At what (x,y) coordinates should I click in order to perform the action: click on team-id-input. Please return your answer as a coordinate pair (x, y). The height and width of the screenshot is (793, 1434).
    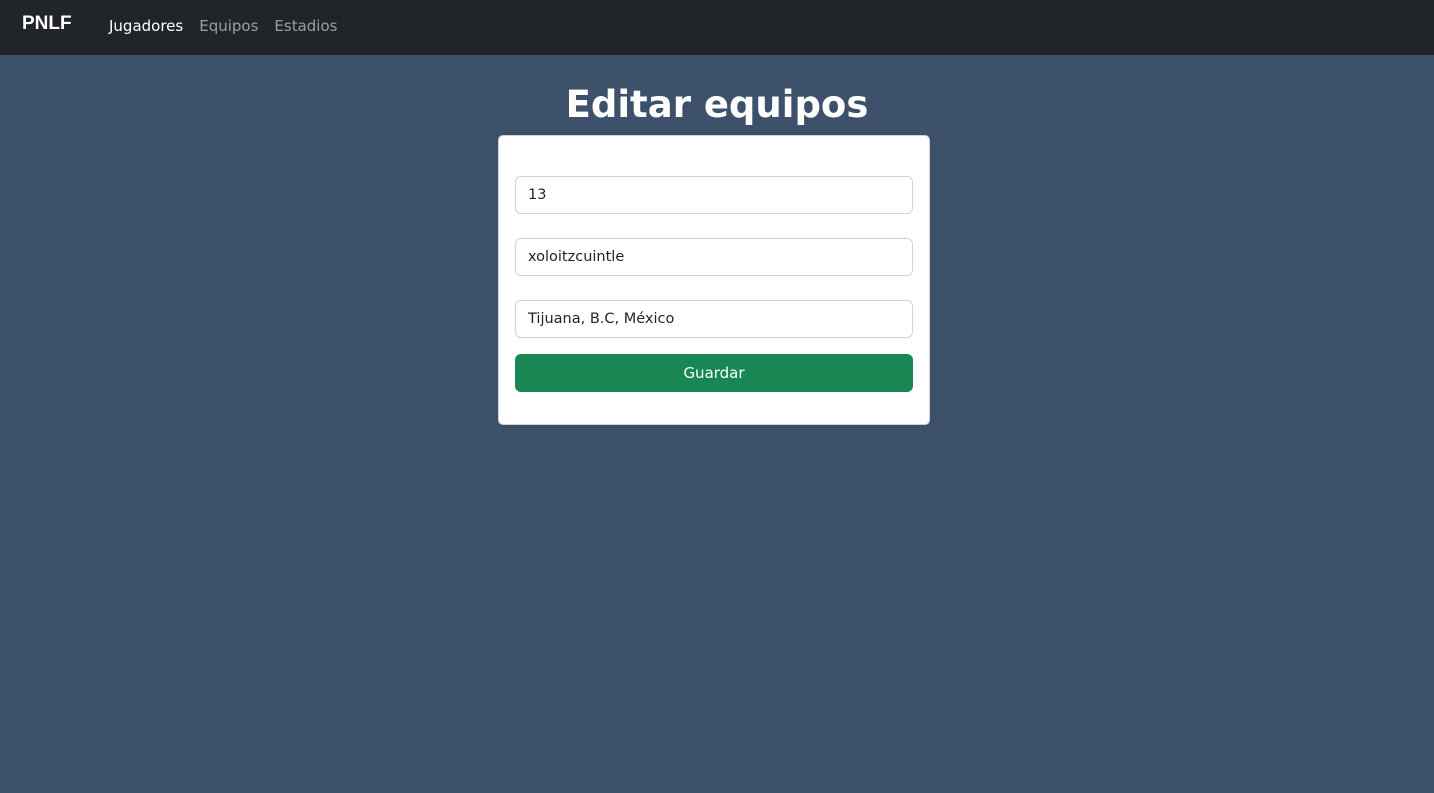
    Looking at the image, I should click on (714, 195).